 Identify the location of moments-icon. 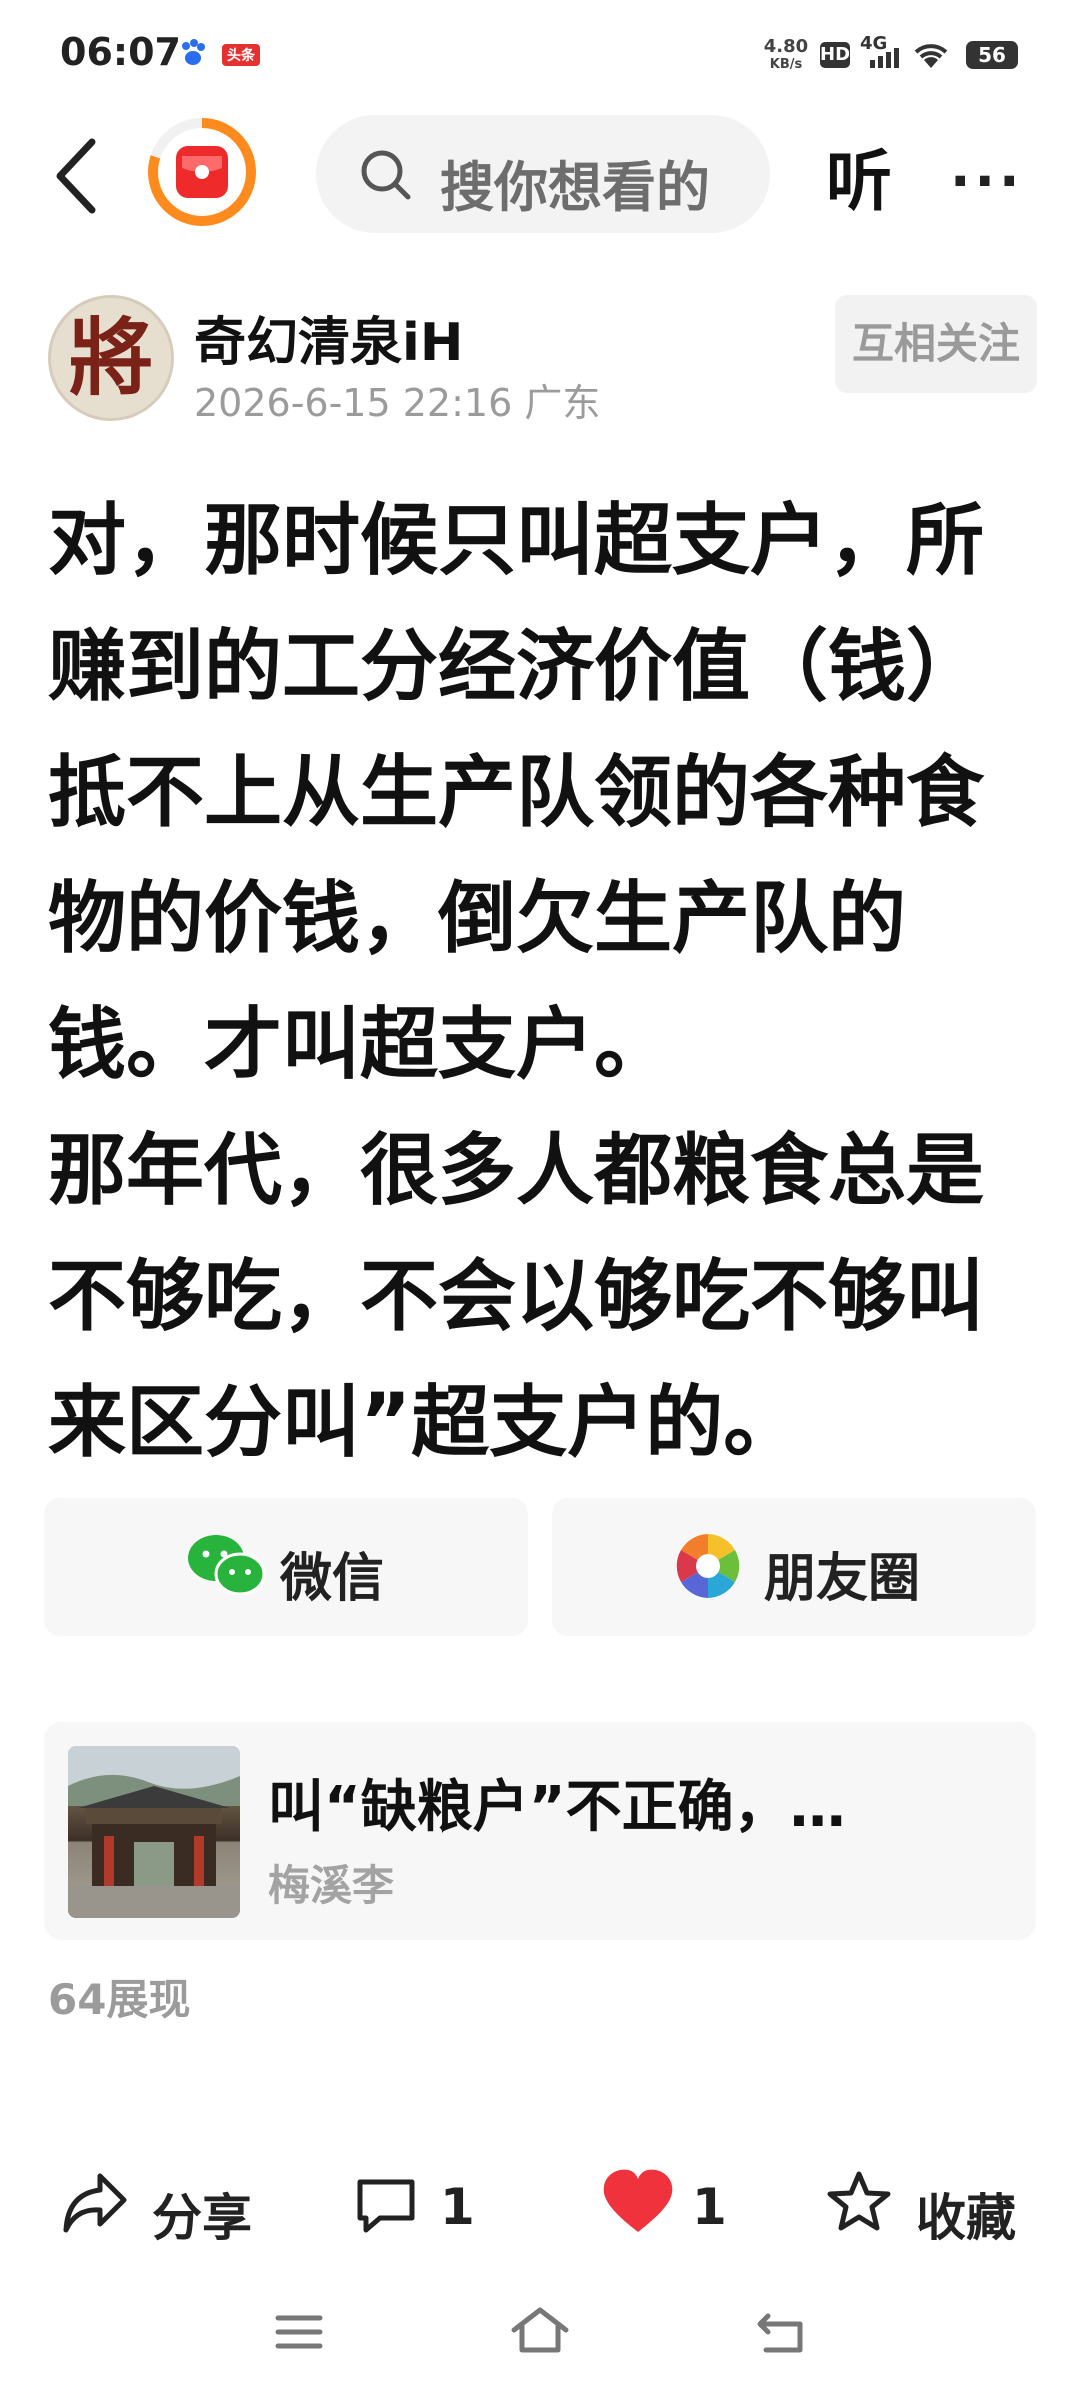
(708, 1568).